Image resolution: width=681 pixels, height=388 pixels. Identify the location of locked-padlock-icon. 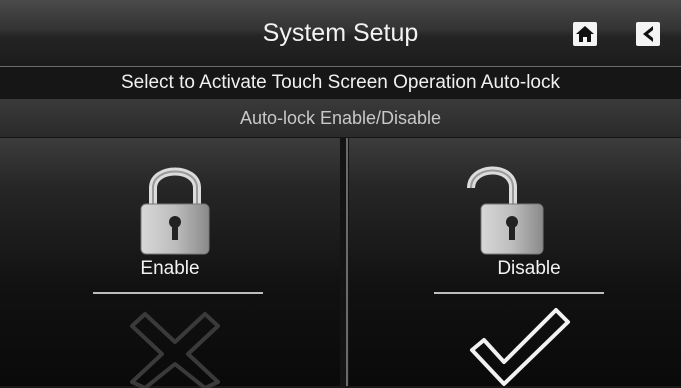
(175, 211).